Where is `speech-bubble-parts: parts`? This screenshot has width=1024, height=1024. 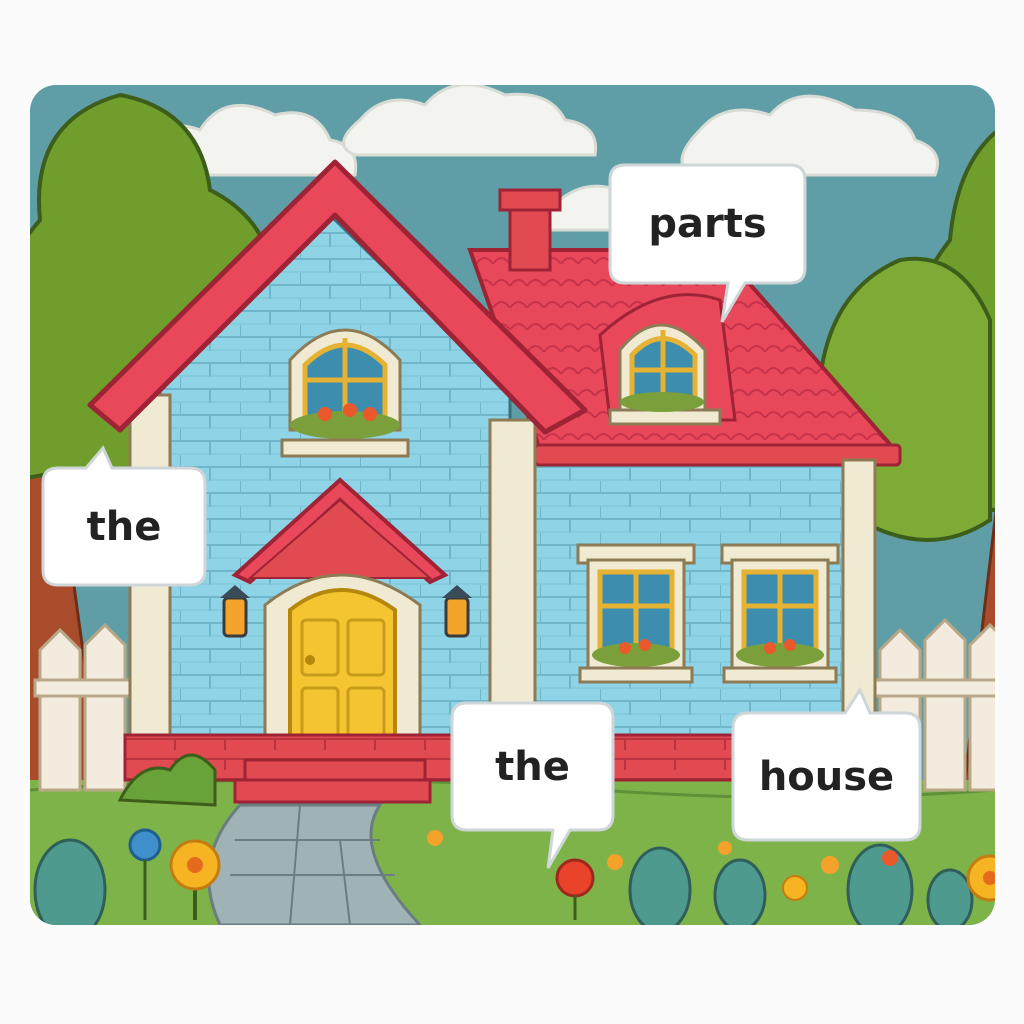
speech-bubble-parts: parts is located at coordinates (707, 224).